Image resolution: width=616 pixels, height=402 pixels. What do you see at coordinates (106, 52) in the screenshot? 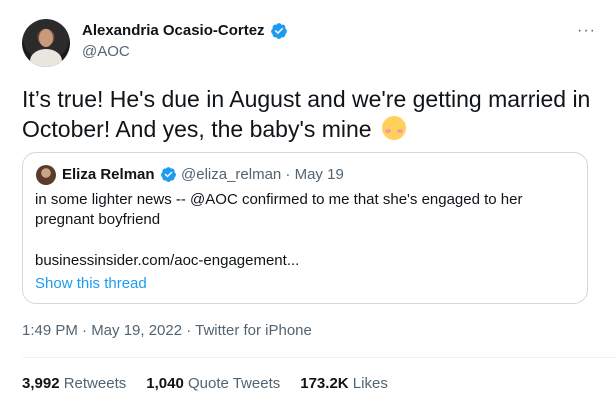
I see `author-handle: @AOC` at bounding box center [106, 52].